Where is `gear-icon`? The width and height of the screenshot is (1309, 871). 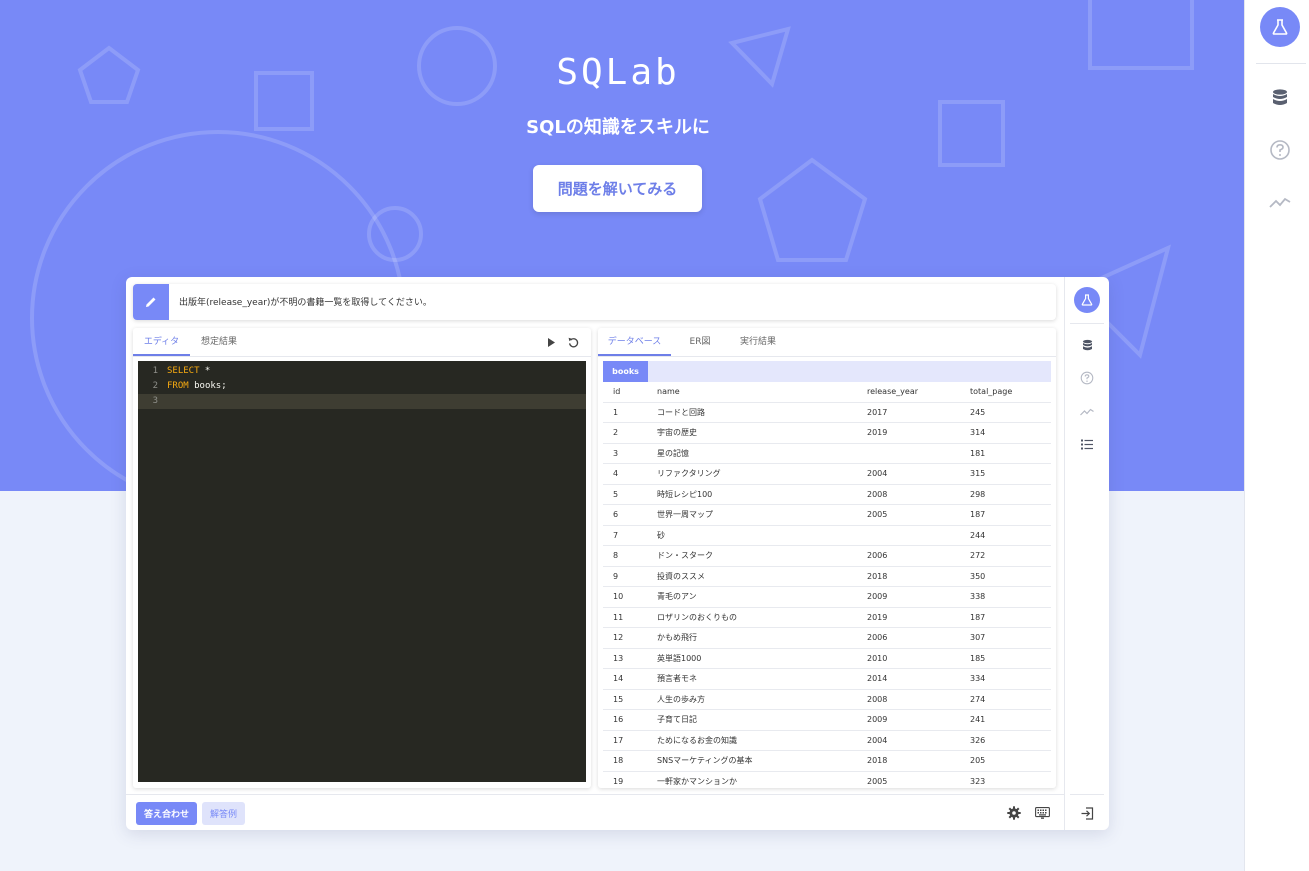 gear-icon is located at coordinates (1014, 813).